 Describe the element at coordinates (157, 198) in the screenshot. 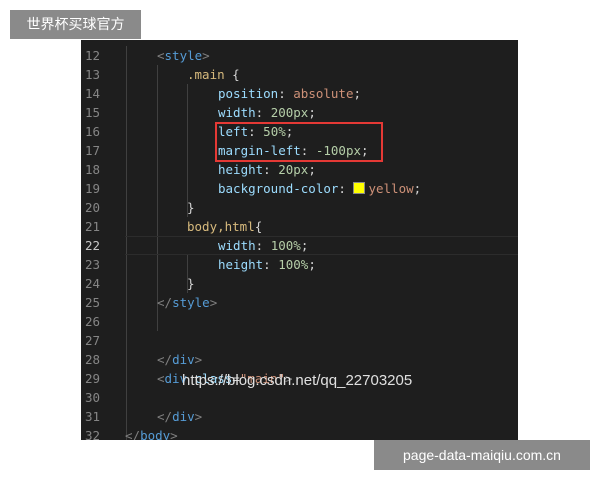

I see `indent-guide` at that location.